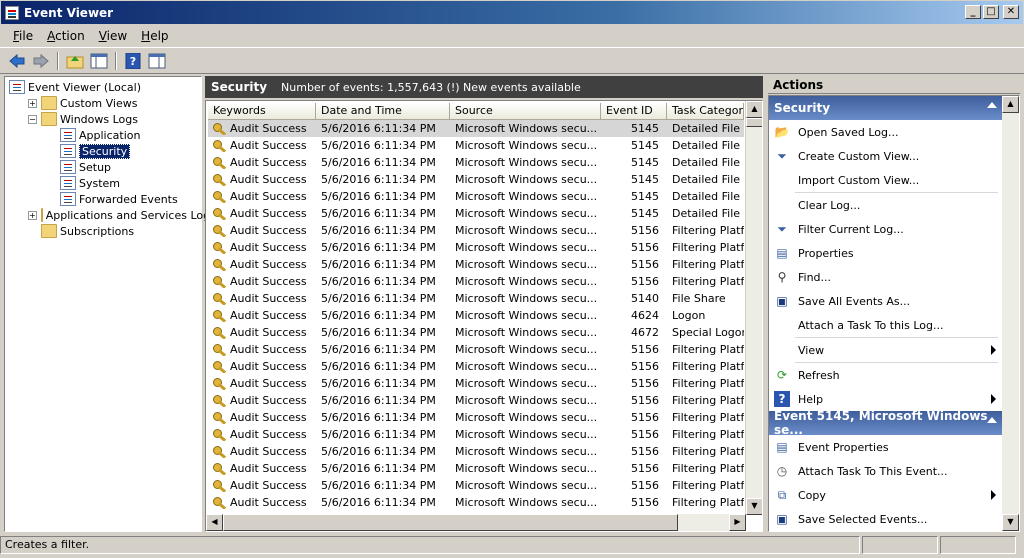 The image size is (1024, 558). What do you see at coordinates (103, 183) in the screenshot?
I see `tree-item: System` at bounding box center [103, 183].